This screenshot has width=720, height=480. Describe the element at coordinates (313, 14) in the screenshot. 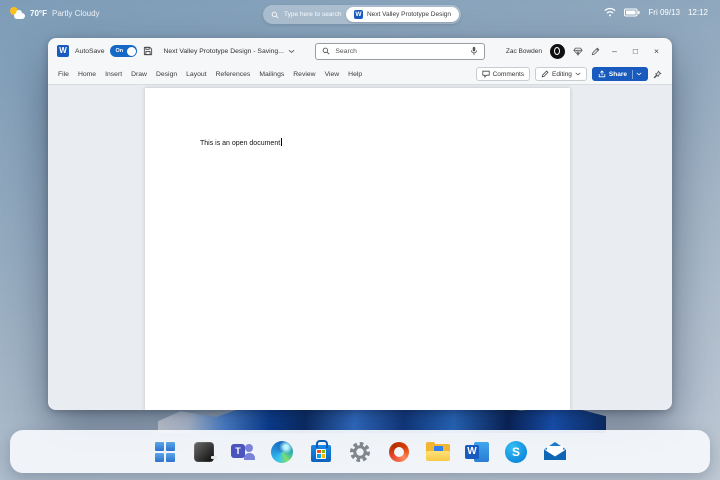

I see `search-placeholder: Type here to search` at that location.